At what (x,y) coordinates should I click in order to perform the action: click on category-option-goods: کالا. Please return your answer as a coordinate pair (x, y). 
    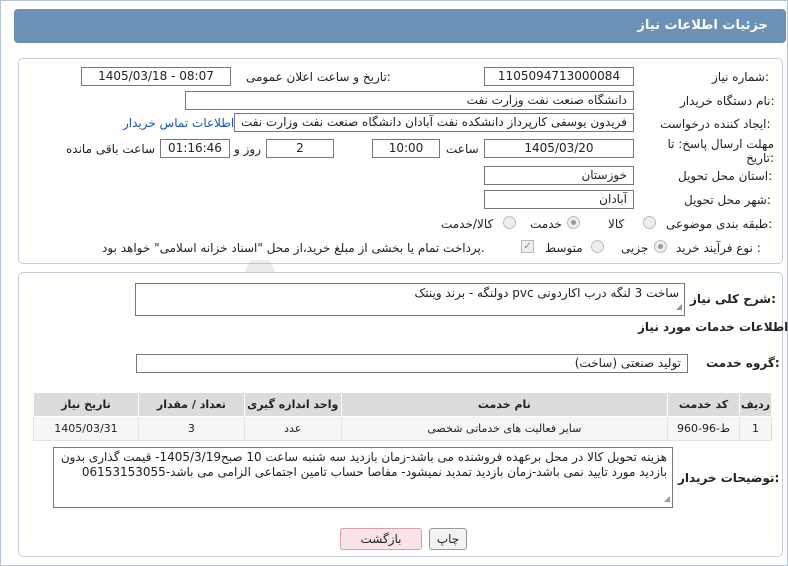
    Looking at the image, I should click on (616, 224).